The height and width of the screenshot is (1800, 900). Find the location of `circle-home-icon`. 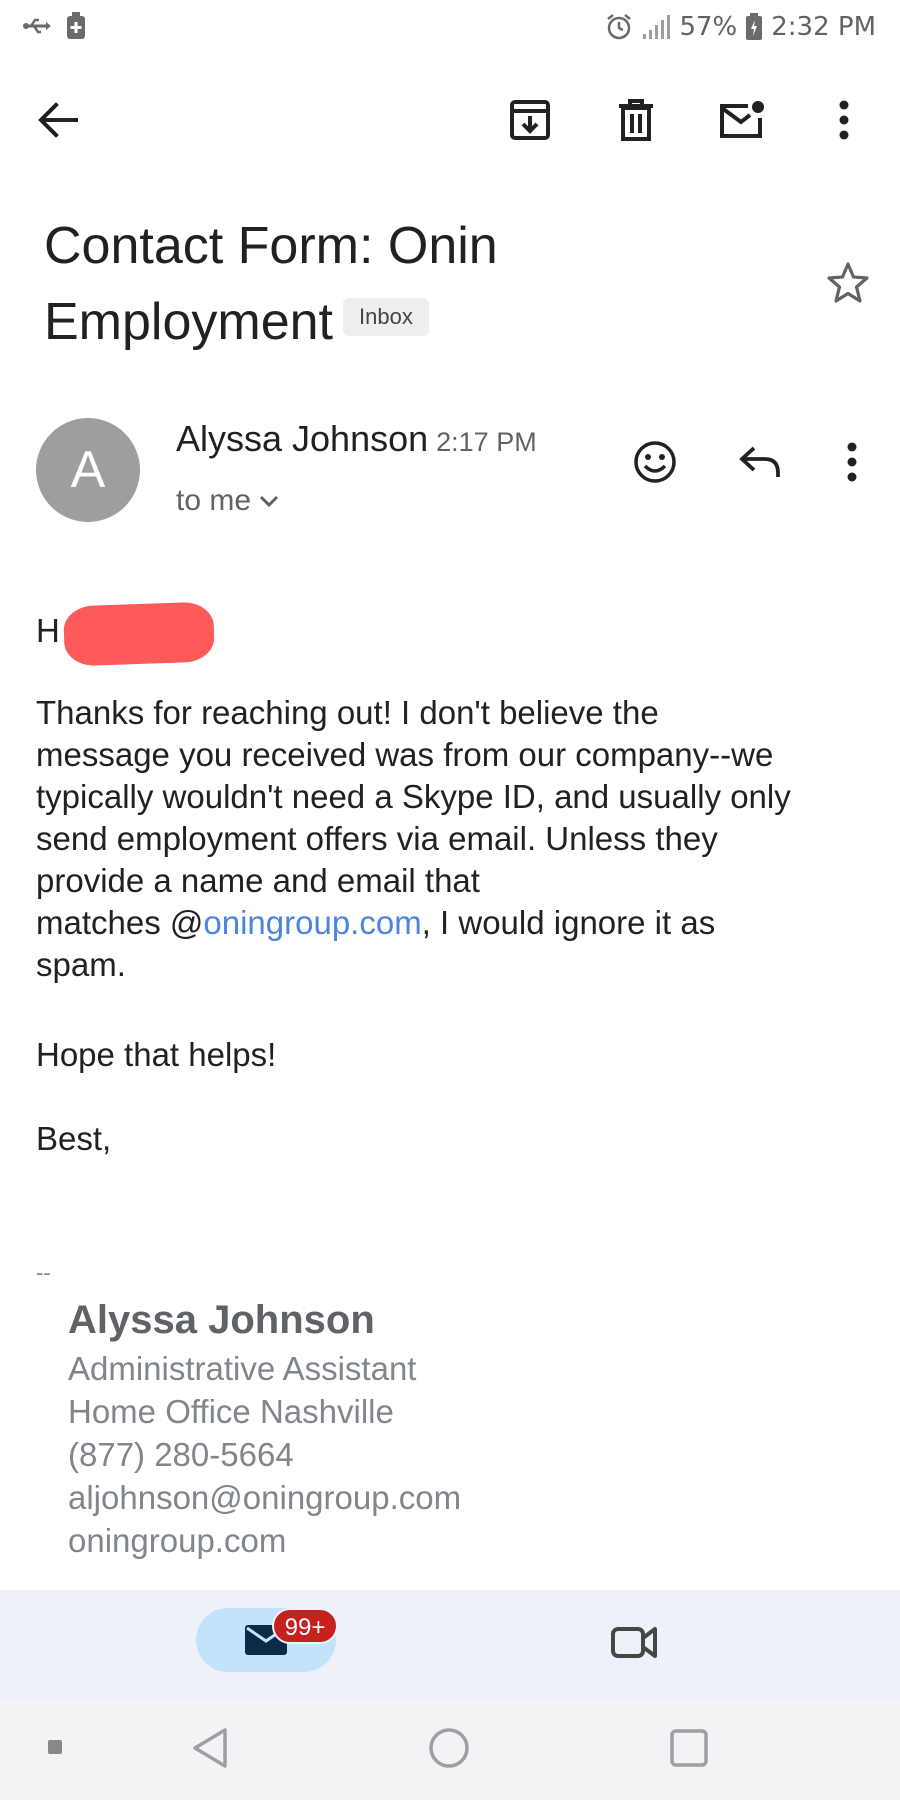

circle-home-icon is located at coordinates (449, 1748).